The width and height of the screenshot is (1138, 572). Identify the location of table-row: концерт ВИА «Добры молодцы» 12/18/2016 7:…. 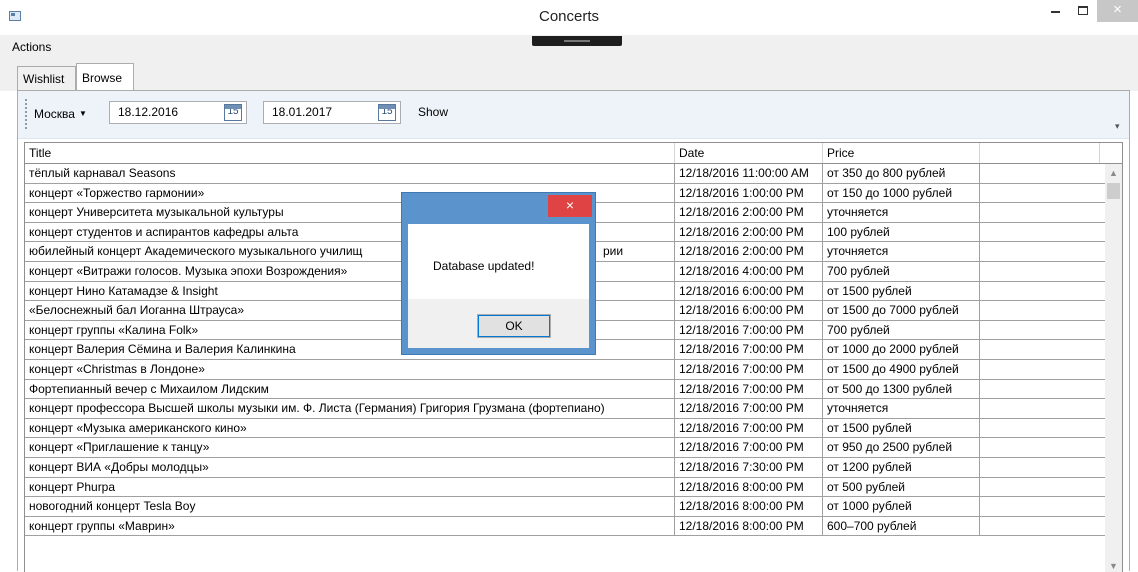
(565, 467).